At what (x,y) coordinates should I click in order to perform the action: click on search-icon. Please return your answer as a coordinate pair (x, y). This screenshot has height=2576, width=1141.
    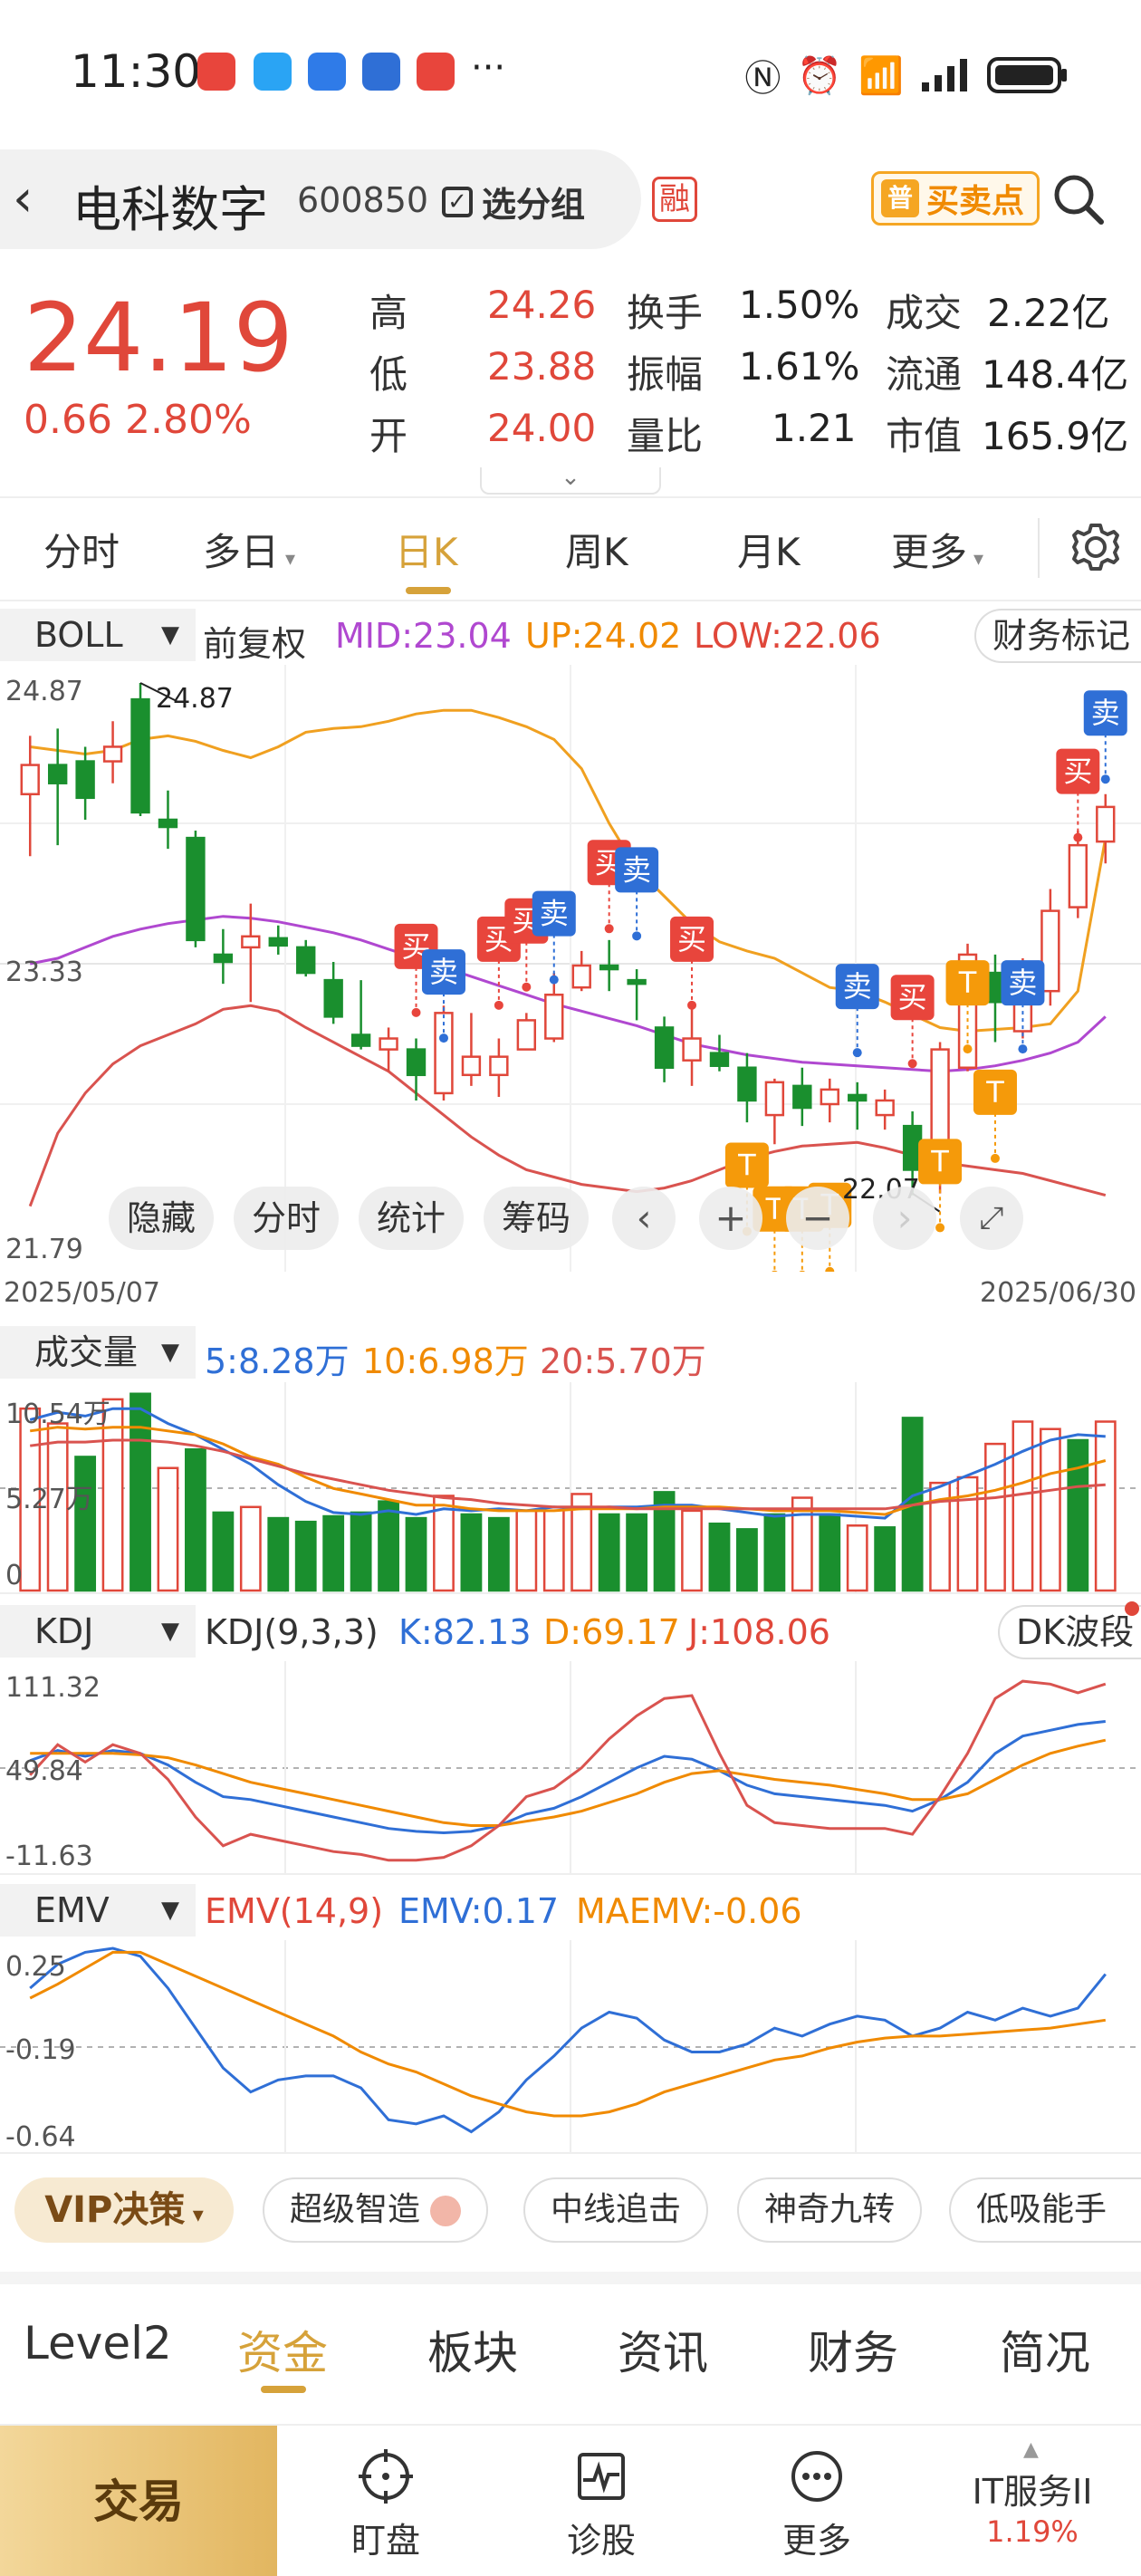
    Looking at the image, I should click on (1079, 199).